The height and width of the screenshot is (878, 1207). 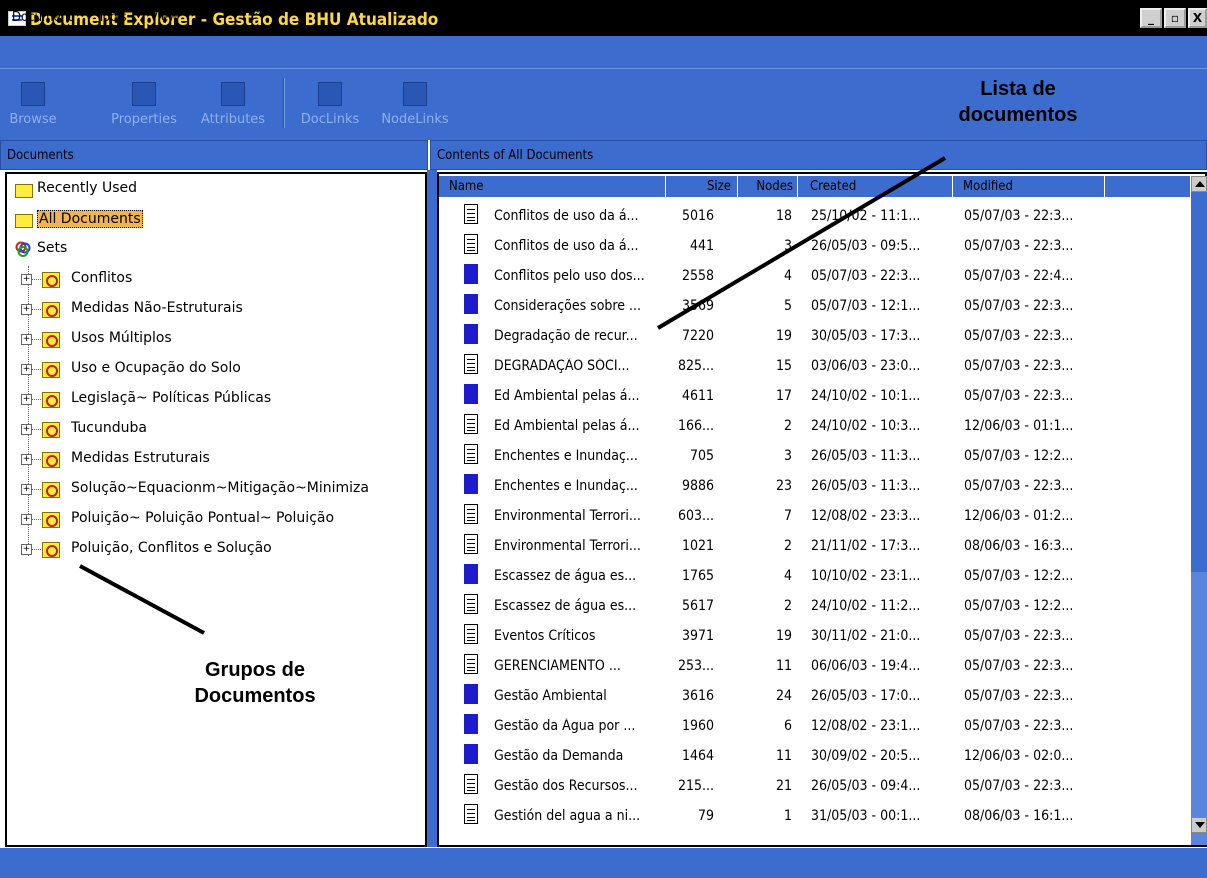 What do you see at coordinates (697, 636) in the screenshot?
I see `cell-size: 3971` at bounding box center [697, 636].